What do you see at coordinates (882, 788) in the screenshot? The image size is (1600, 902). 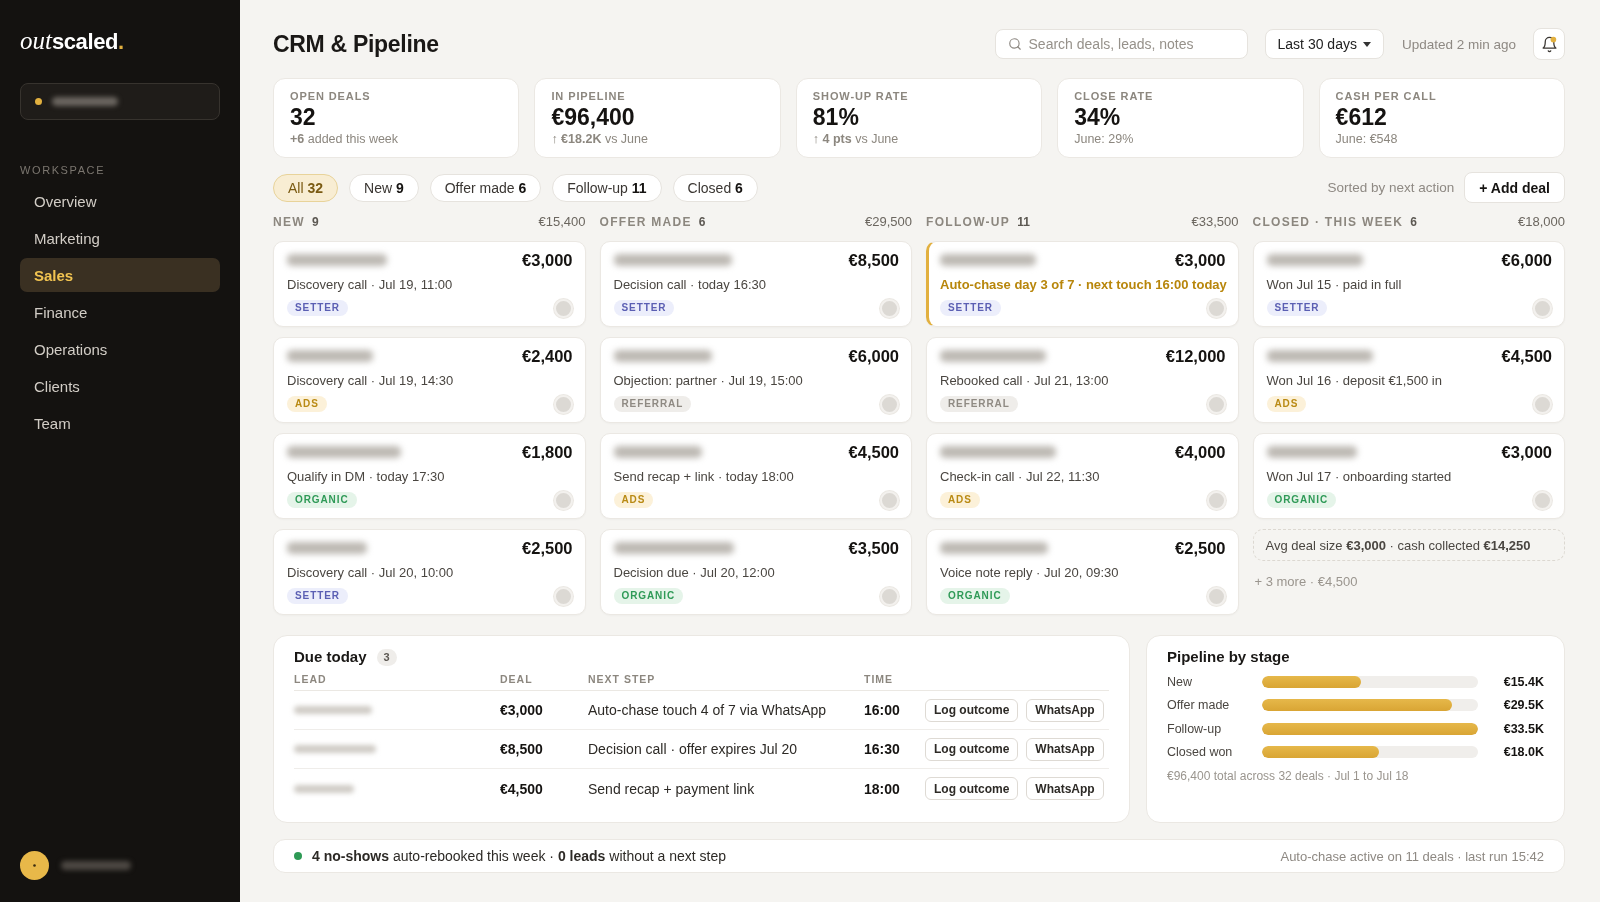 I see `table-cell: 18:00` at bounding box center [882, 788].